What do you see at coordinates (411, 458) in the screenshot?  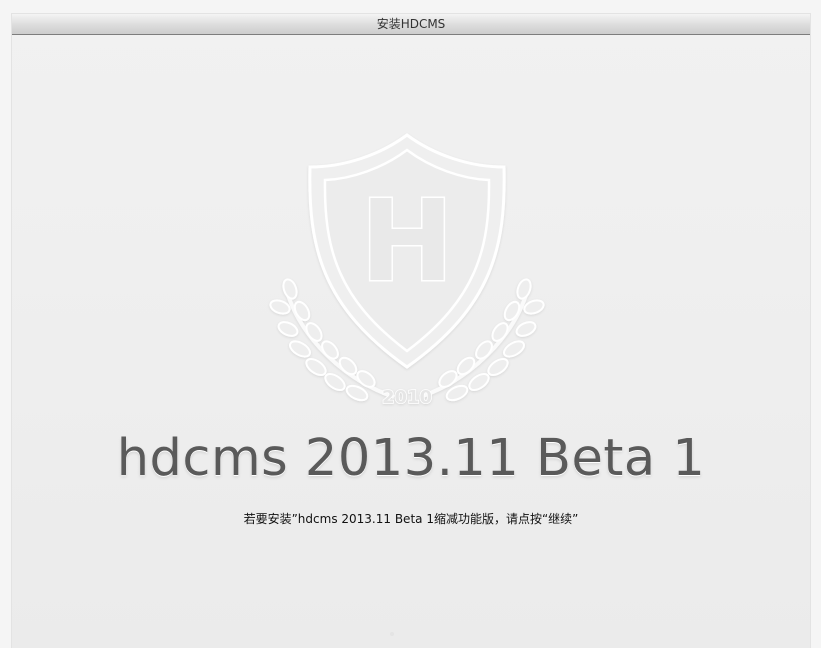 I see `product-headline: hdcms 2013.11 Beta 1` at bounding box center [411, 458].